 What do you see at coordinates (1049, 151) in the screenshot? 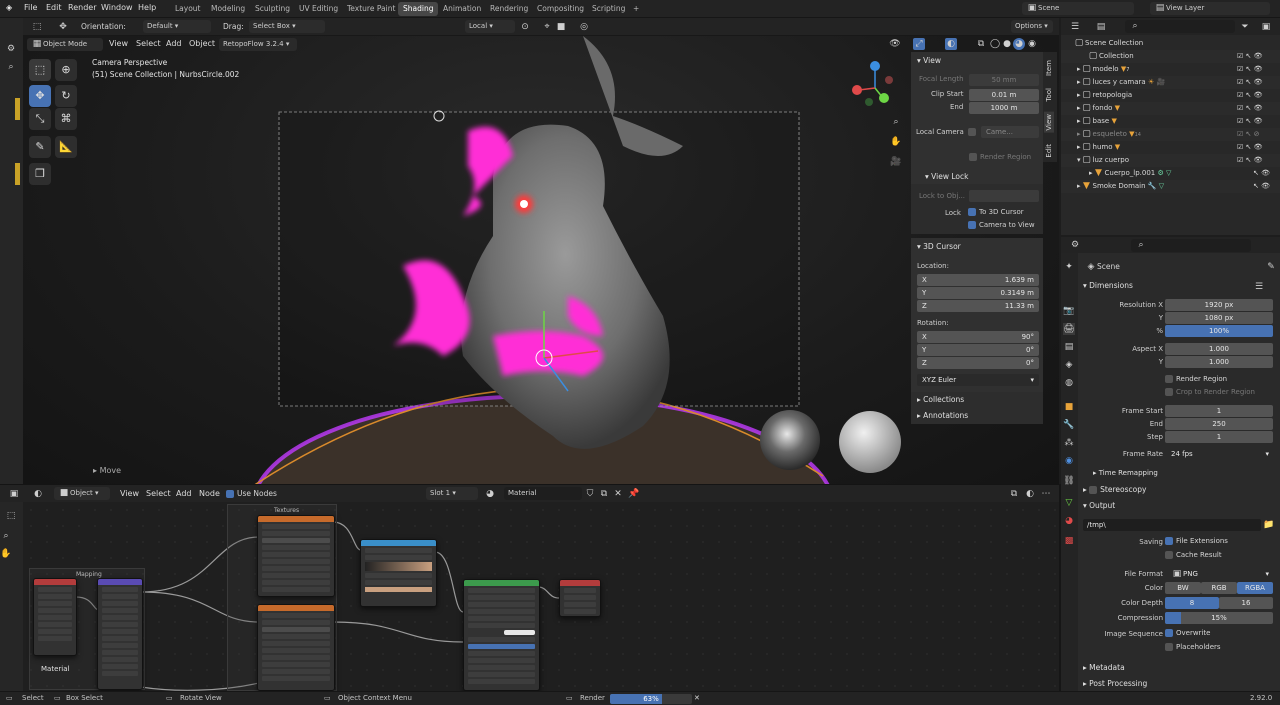
I see `tab-edit: Edit` at bounding box center [1049, 151].